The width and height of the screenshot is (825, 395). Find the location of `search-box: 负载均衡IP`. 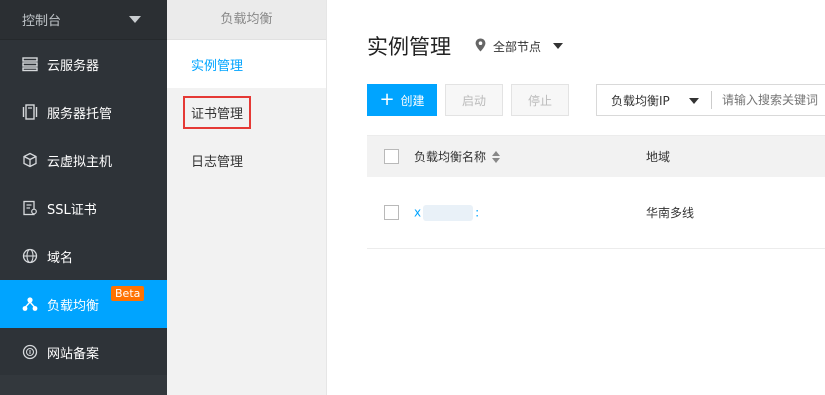

search-box: 负载均衡IP is located at coordinates (710, 100).